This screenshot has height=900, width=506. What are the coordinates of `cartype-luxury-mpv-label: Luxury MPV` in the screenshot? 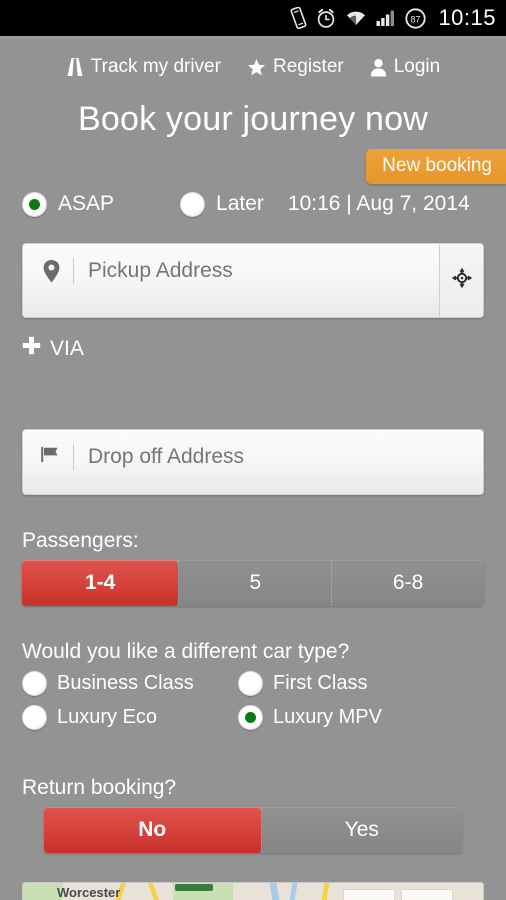 It's located at (327, 717).